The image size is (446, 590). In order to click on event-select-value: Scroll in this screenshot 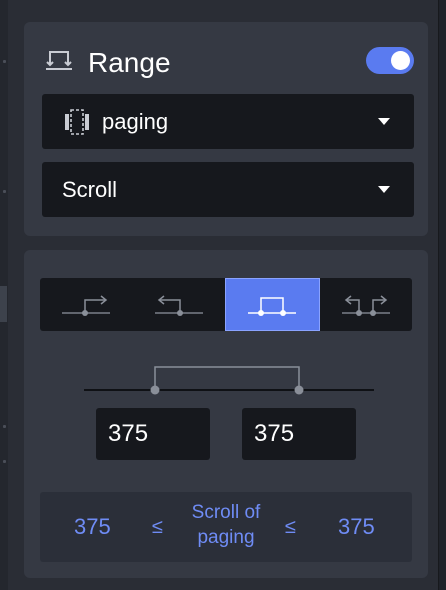, I will do `click(90, 189)`.